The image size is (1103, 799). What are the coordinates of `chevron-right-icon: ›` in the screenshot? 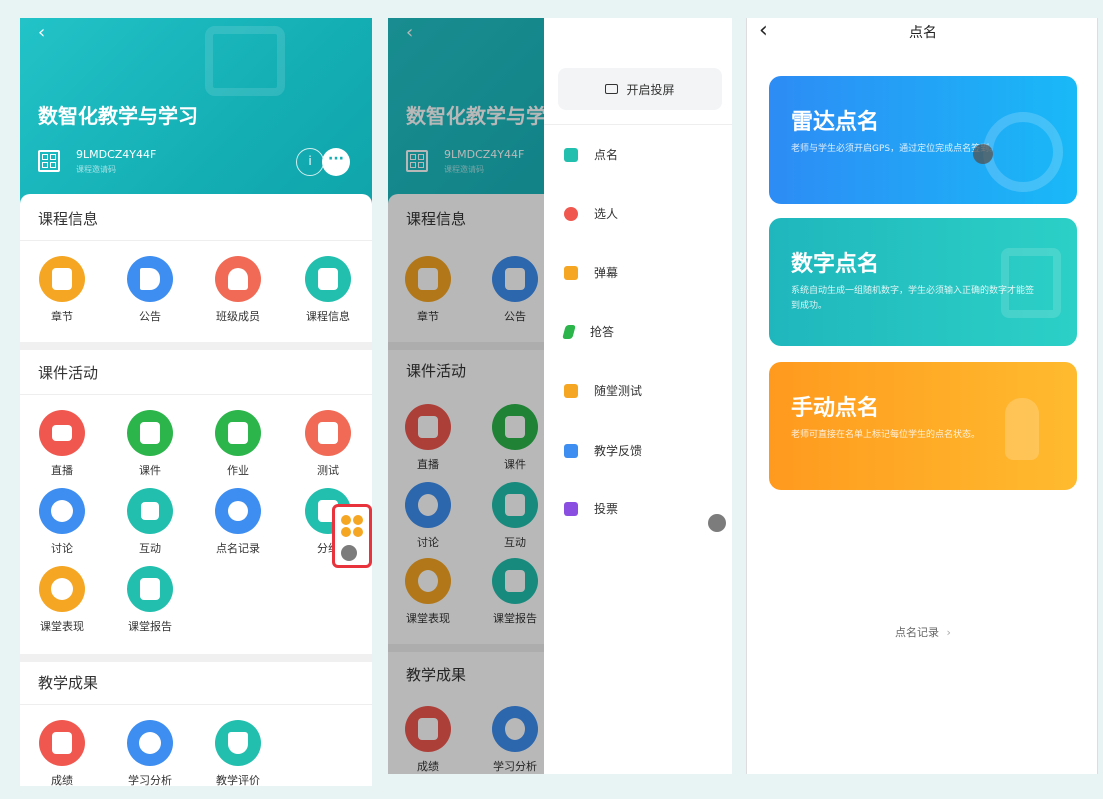 It's located at (948, 632).